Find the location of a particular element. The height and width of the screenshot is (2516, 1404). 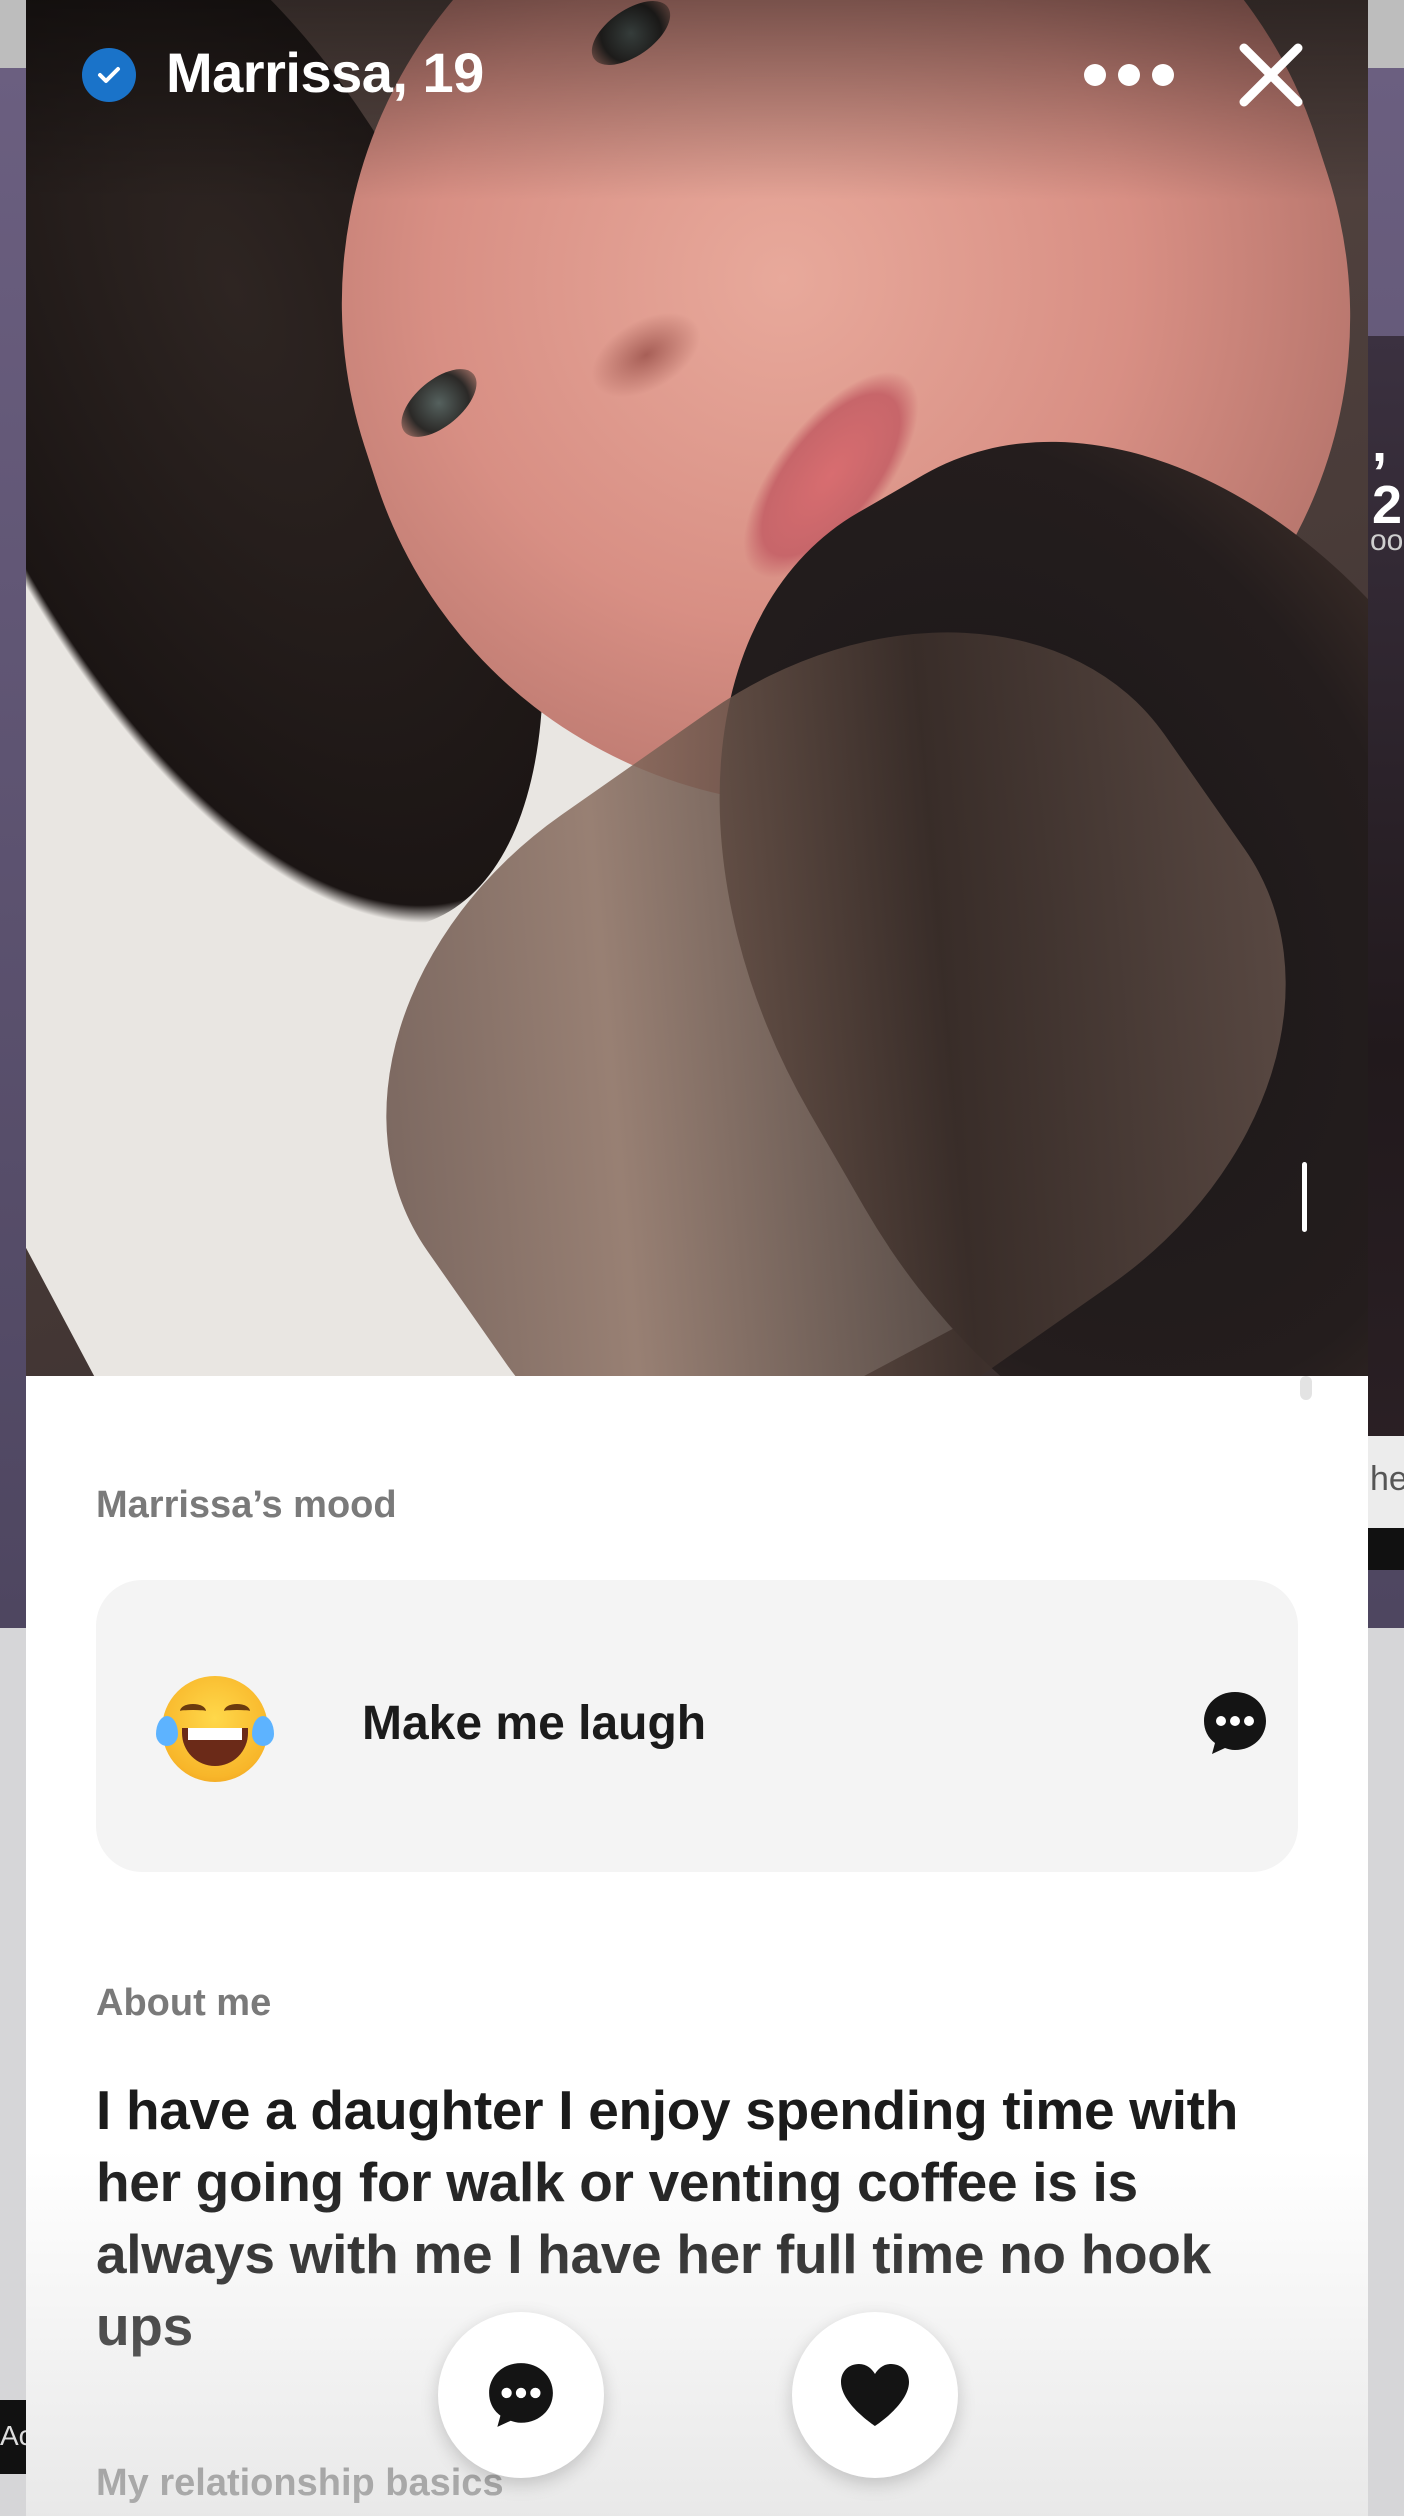

about-section-label: About me is located at coordinates (184, 2003).